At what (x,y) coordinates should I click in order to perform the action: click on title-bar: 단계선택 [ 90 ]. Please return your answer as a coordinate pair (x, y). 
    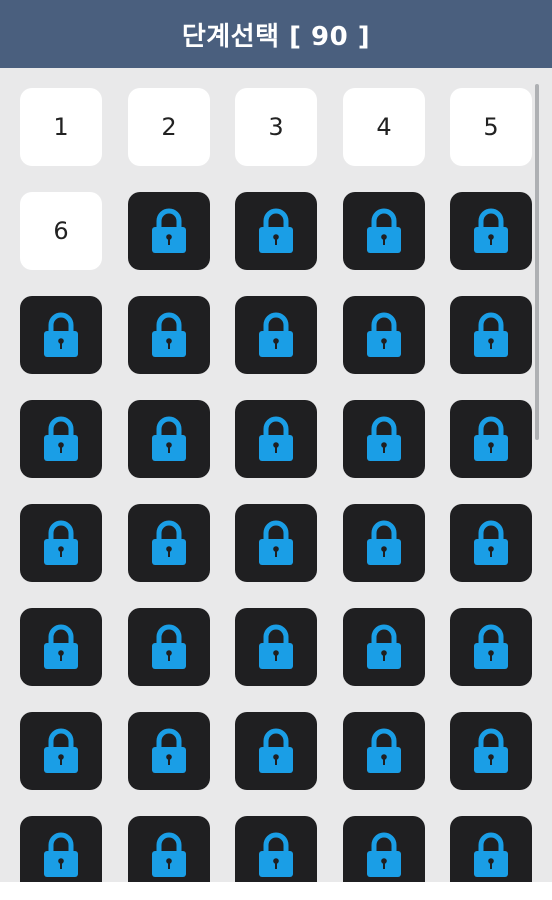
    Looking at the image, I should click on (276, 34).